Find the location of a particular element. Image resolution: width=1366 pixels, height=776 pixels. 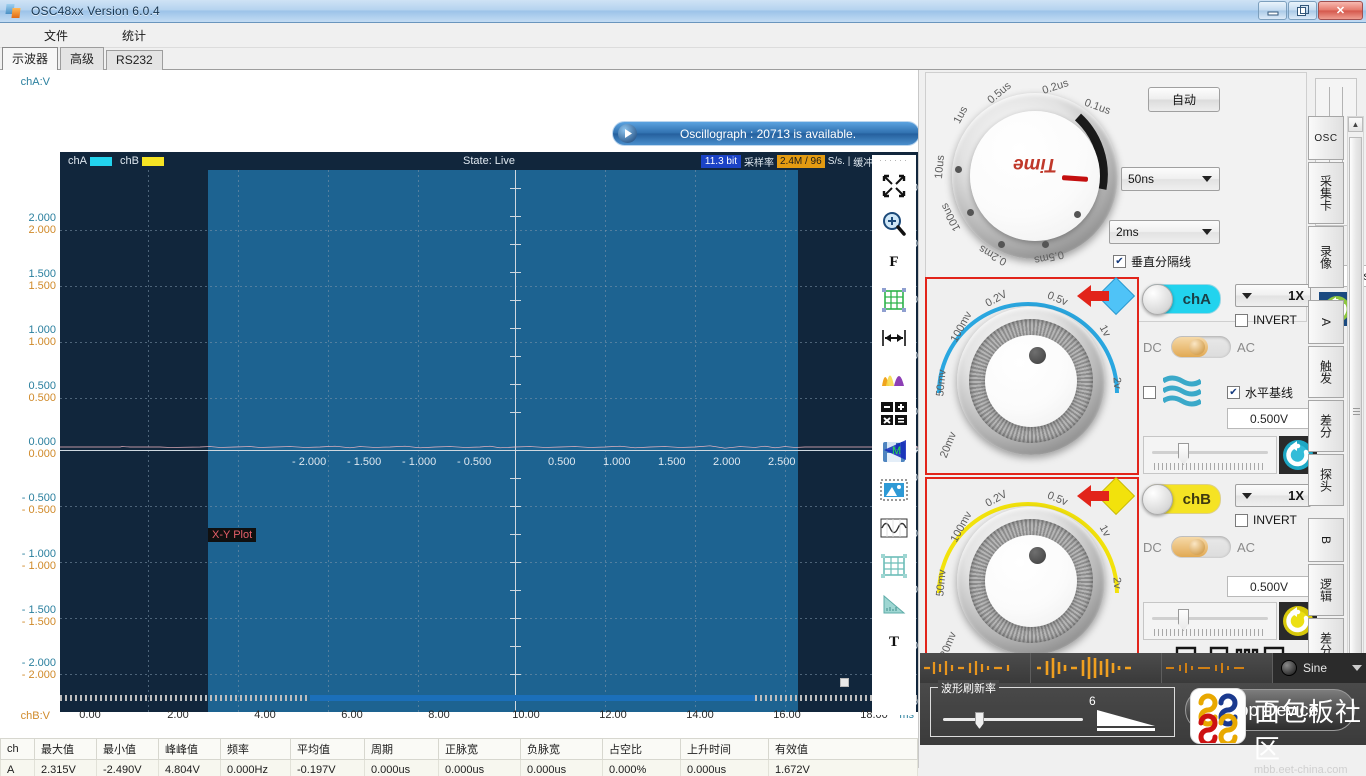

checkbox-box is located at coordinates (1241, 320).